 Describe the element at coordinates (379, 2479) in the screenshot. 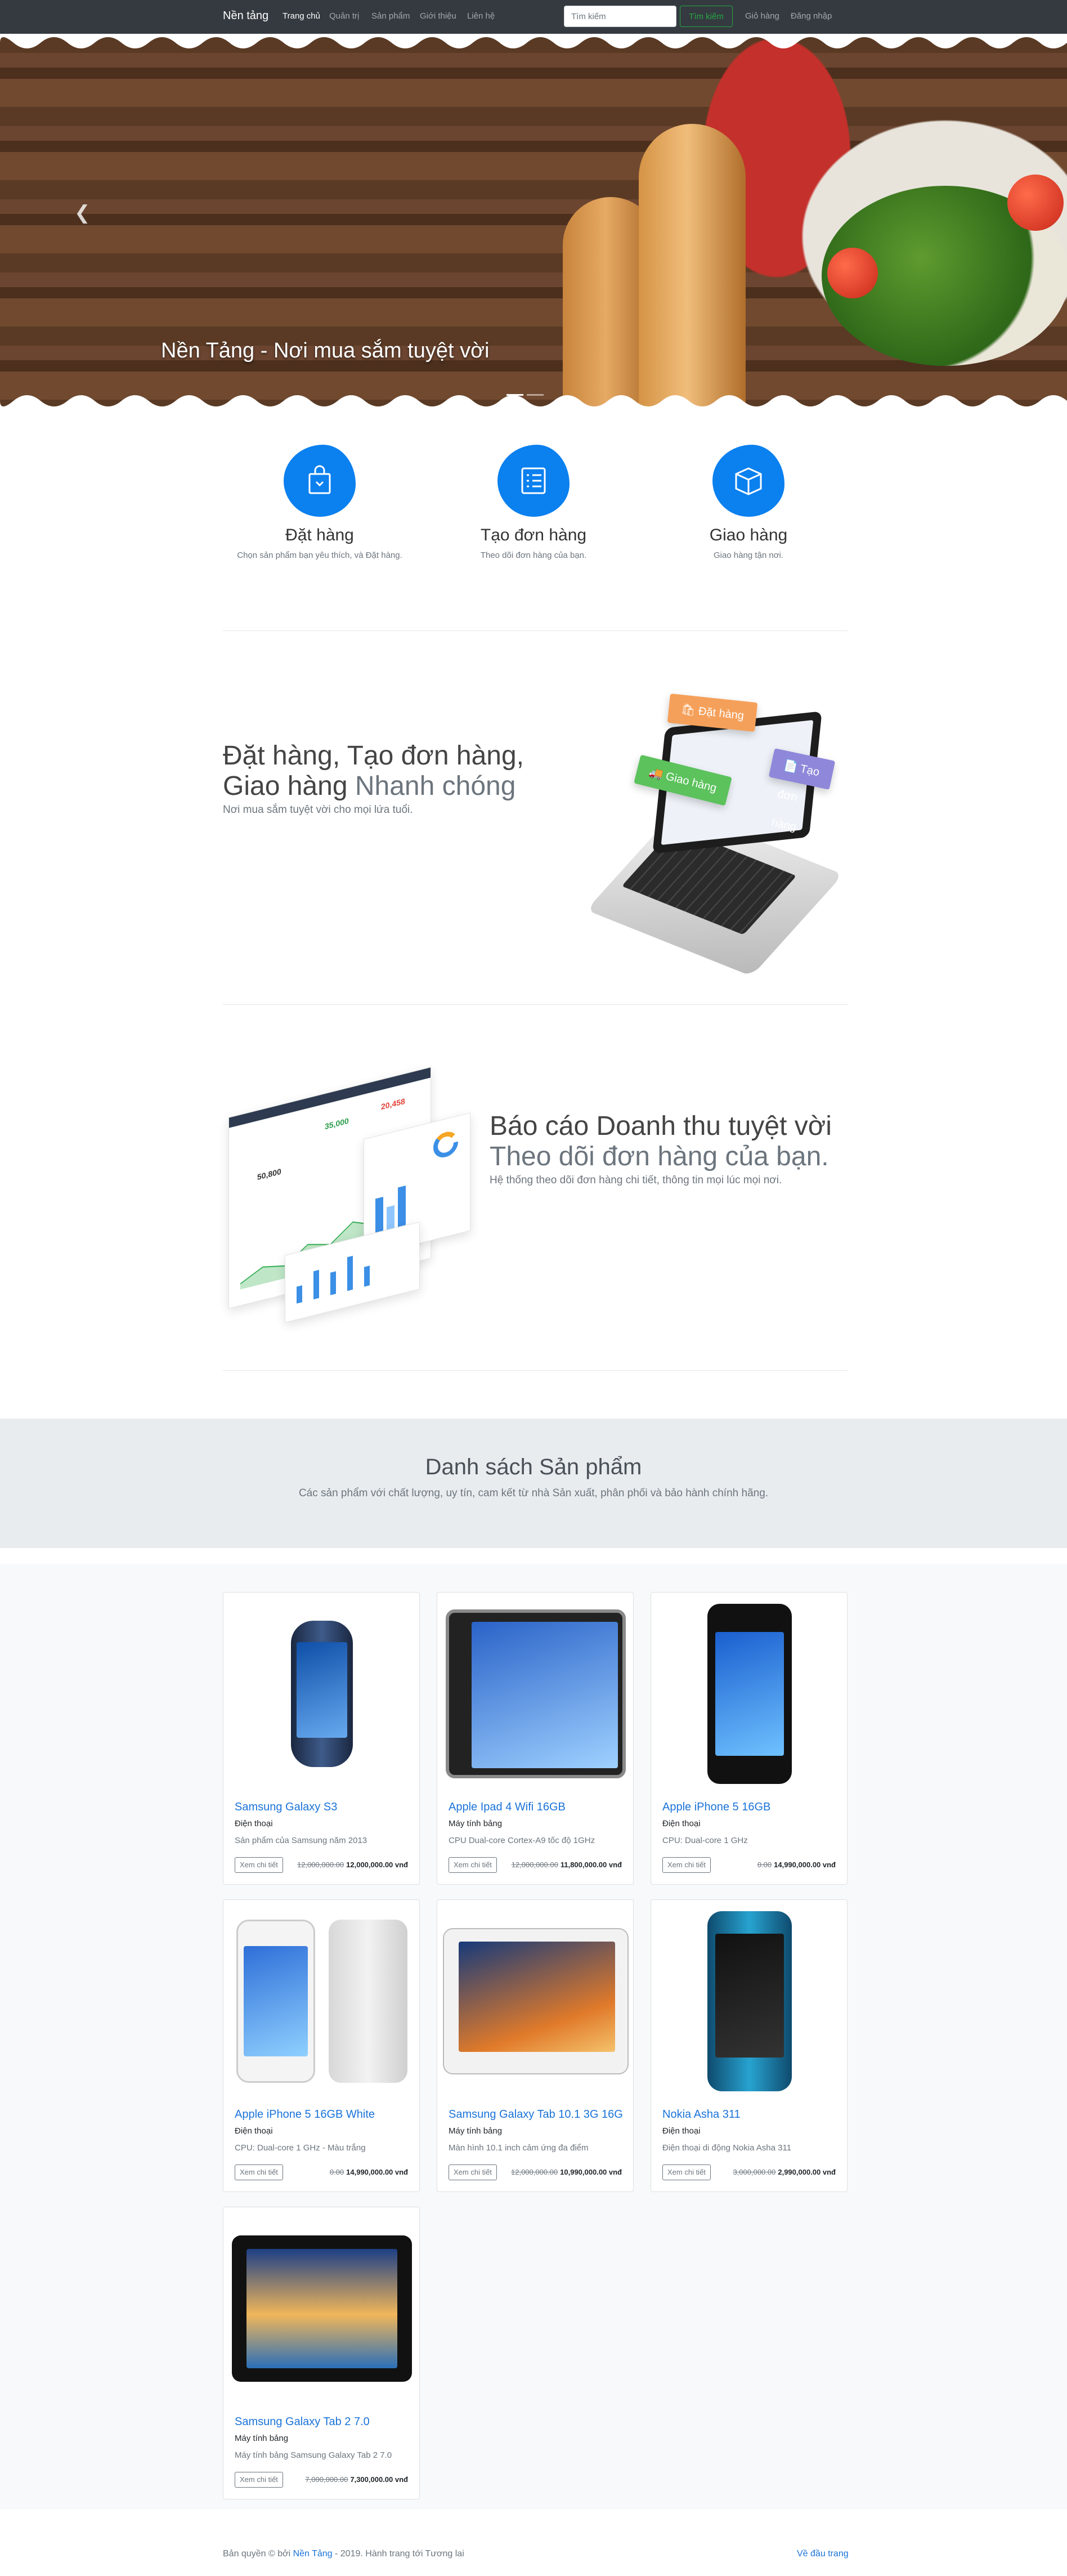

I see `current-price: 7,300,000.00 vnđ` at that location.